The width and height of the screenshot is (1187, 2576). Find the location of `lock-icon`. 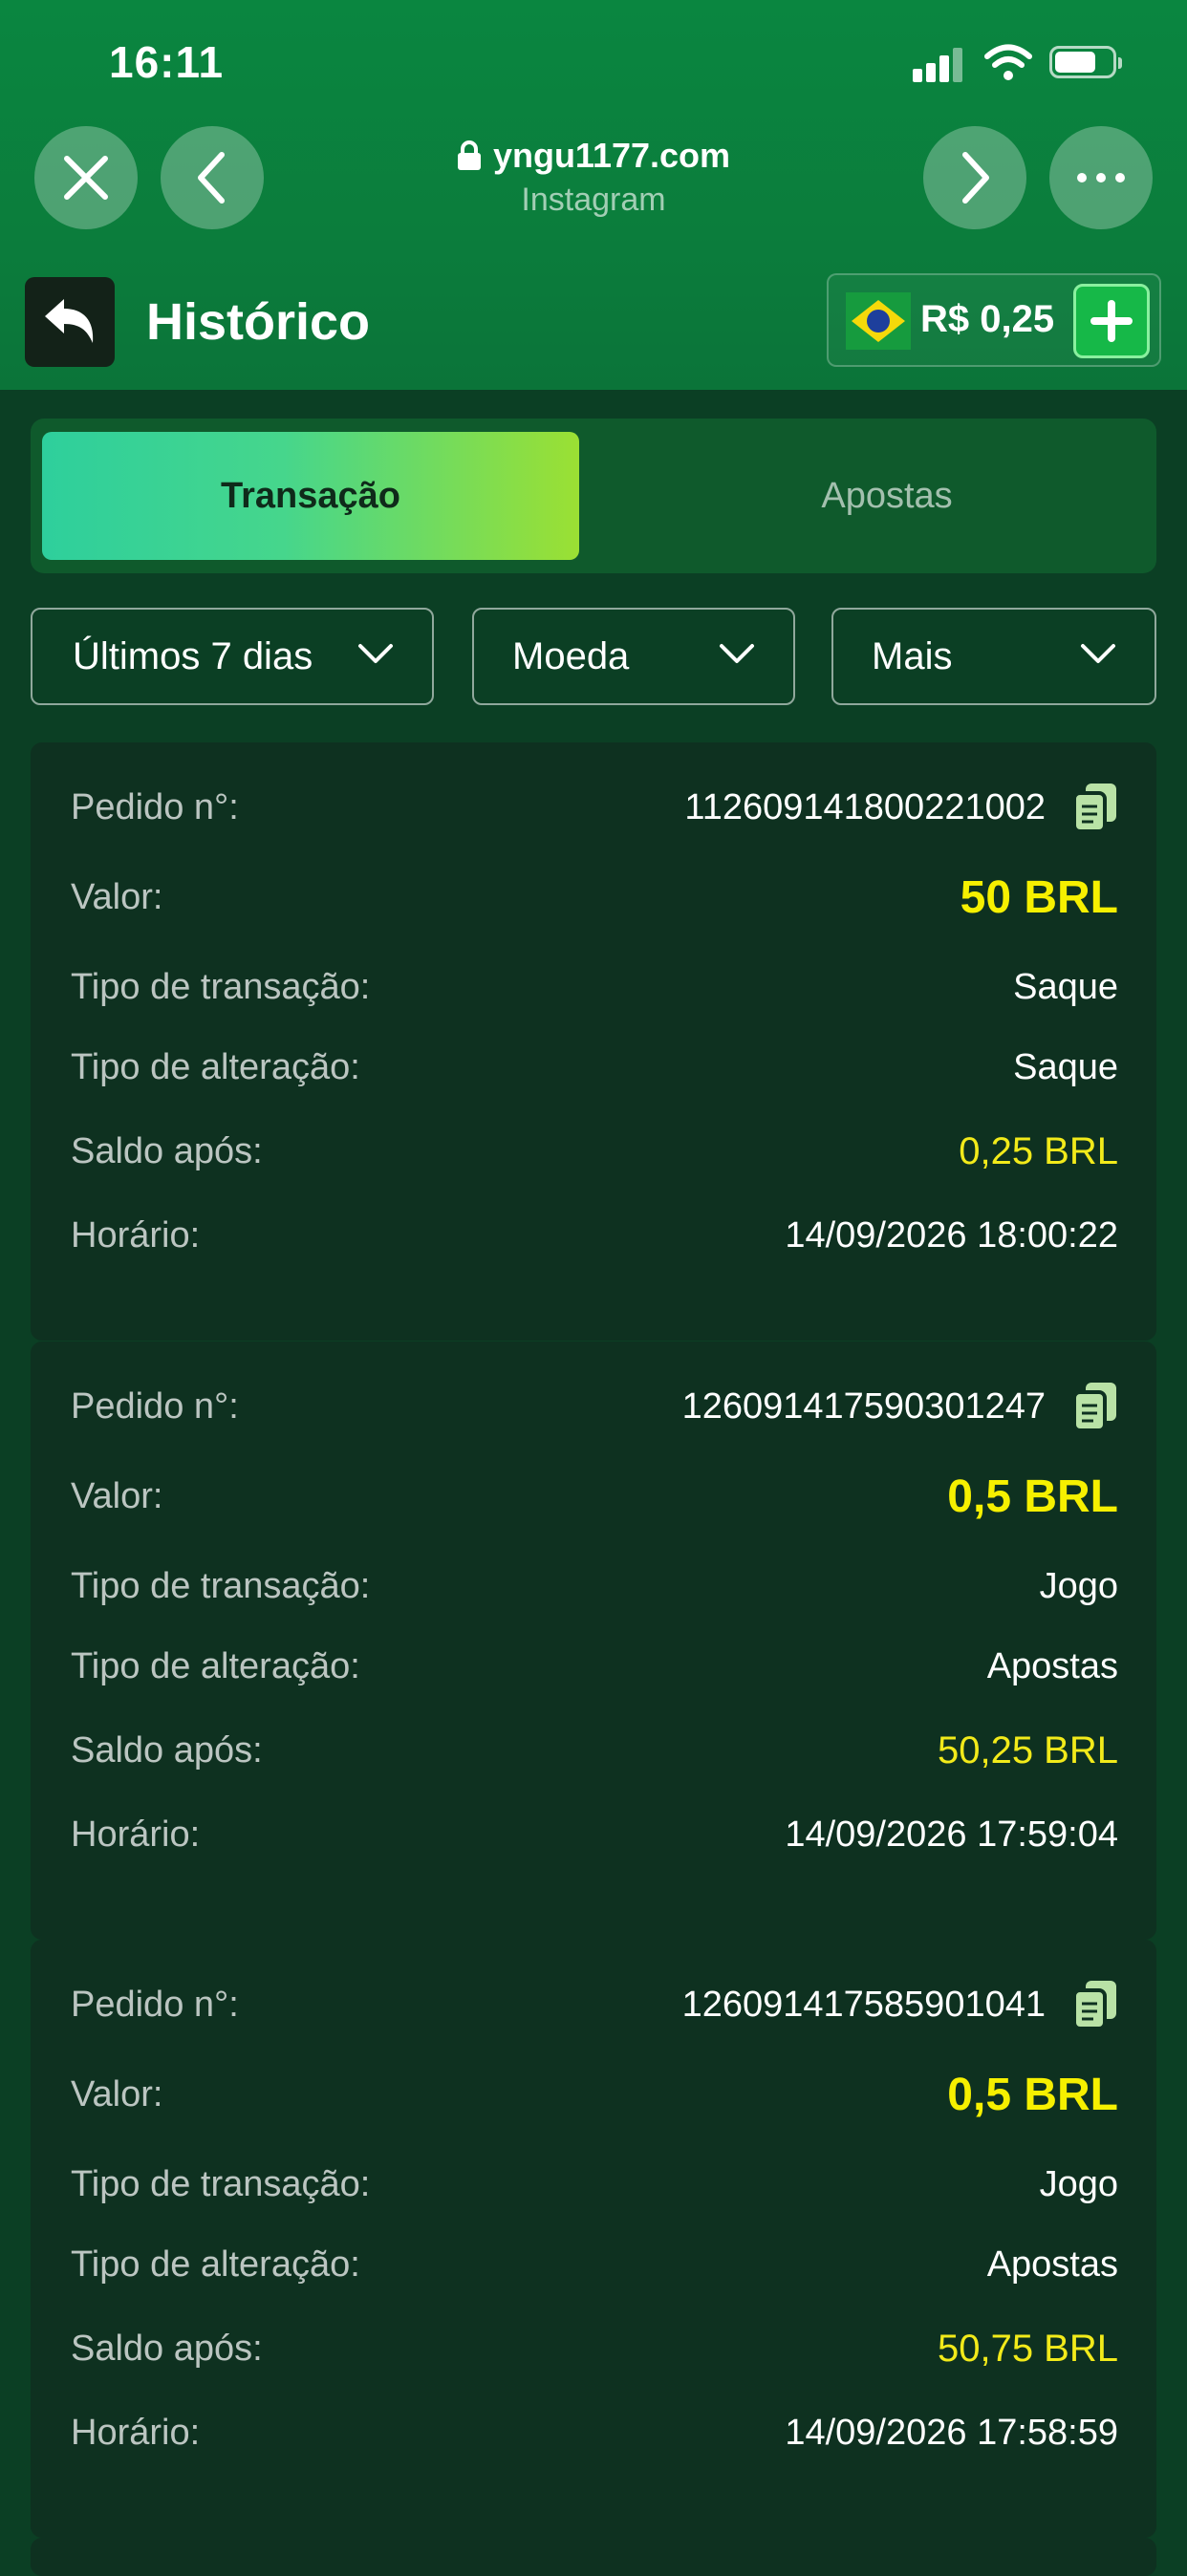

lock-icon is located at coordinates (469, 155).